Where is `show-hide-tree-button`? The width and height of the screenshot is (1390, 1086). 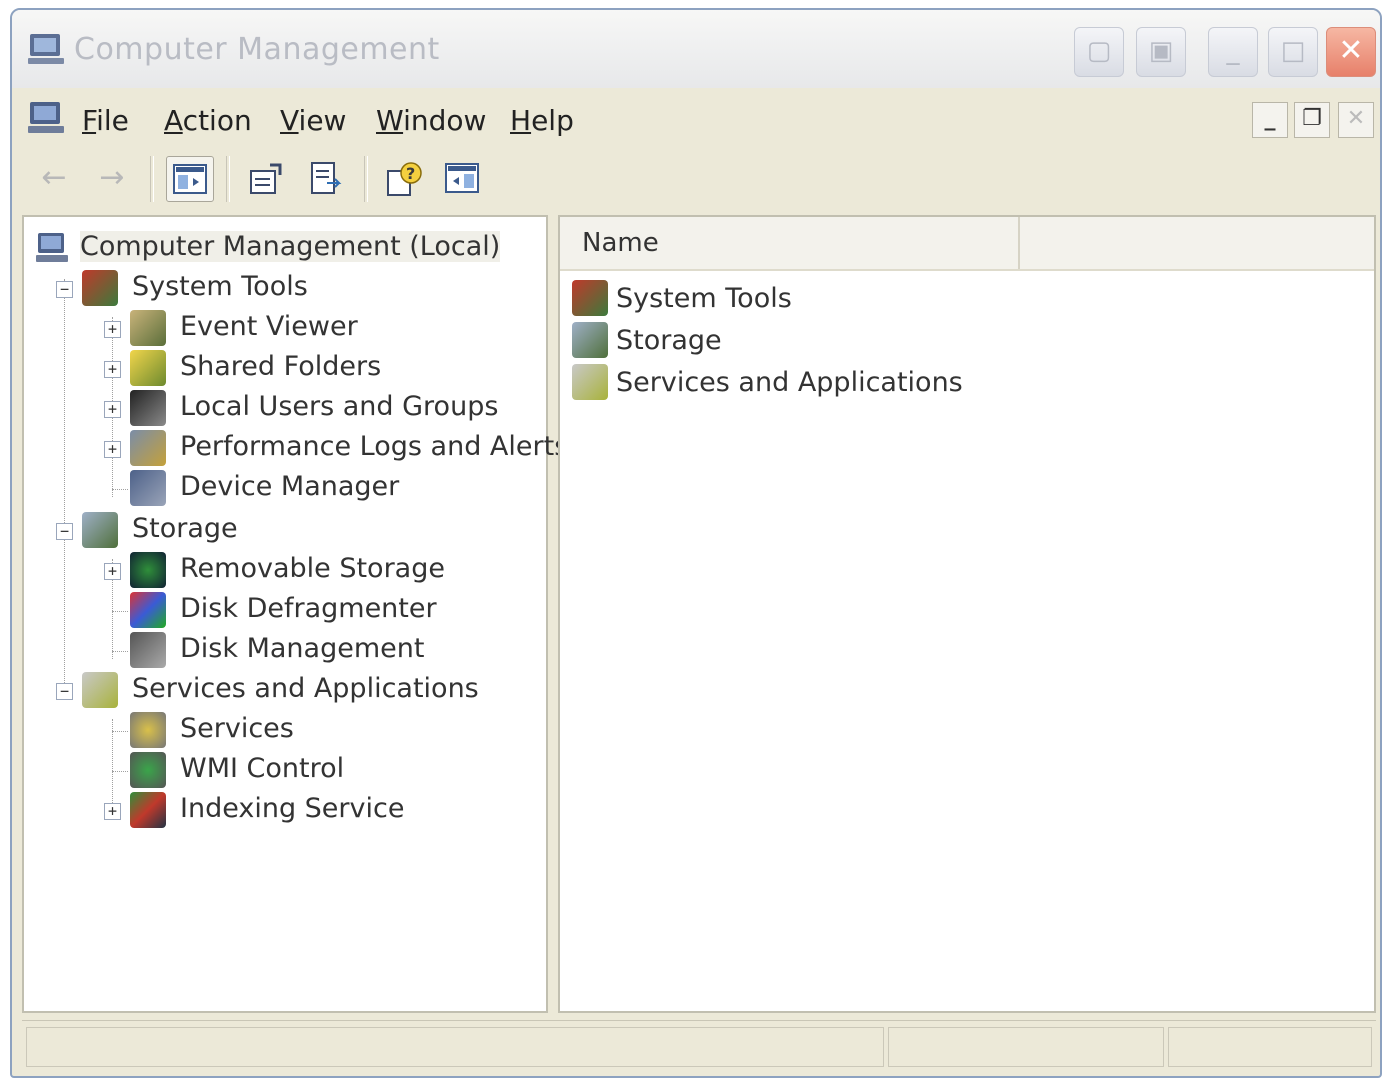
show-hide-tree-button is located at coordinates (190, 179).